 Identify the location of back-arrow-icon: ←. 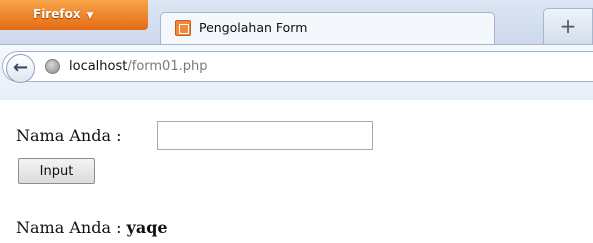
(20, 67).